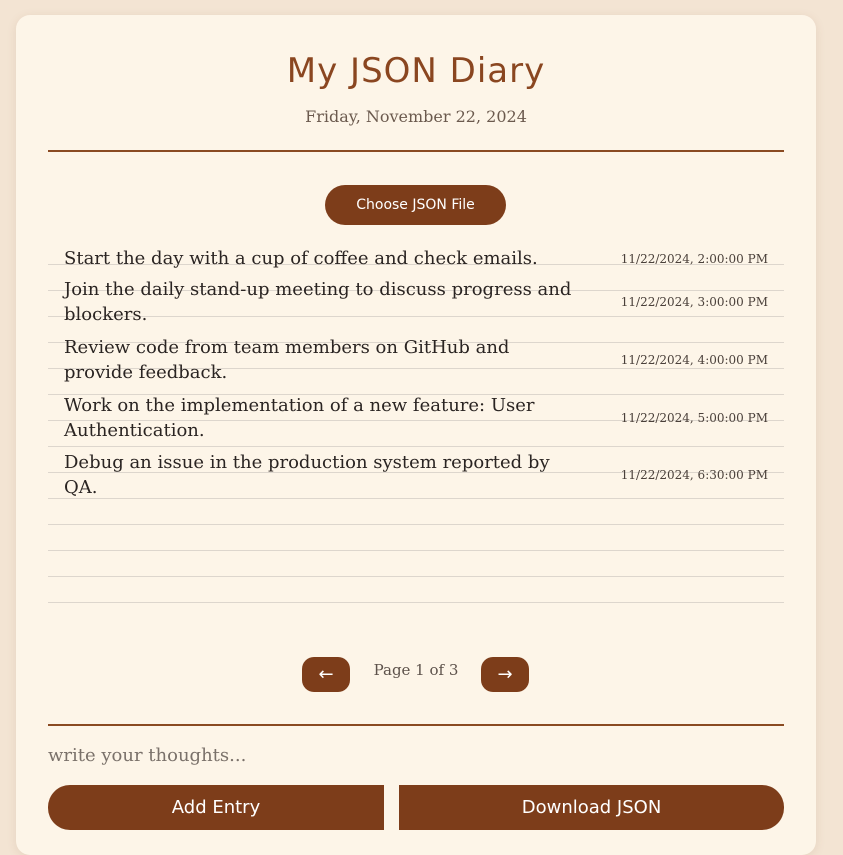 This screenshot has height=855, width=843. I want to click on bottom-divider, so click(416, 725).